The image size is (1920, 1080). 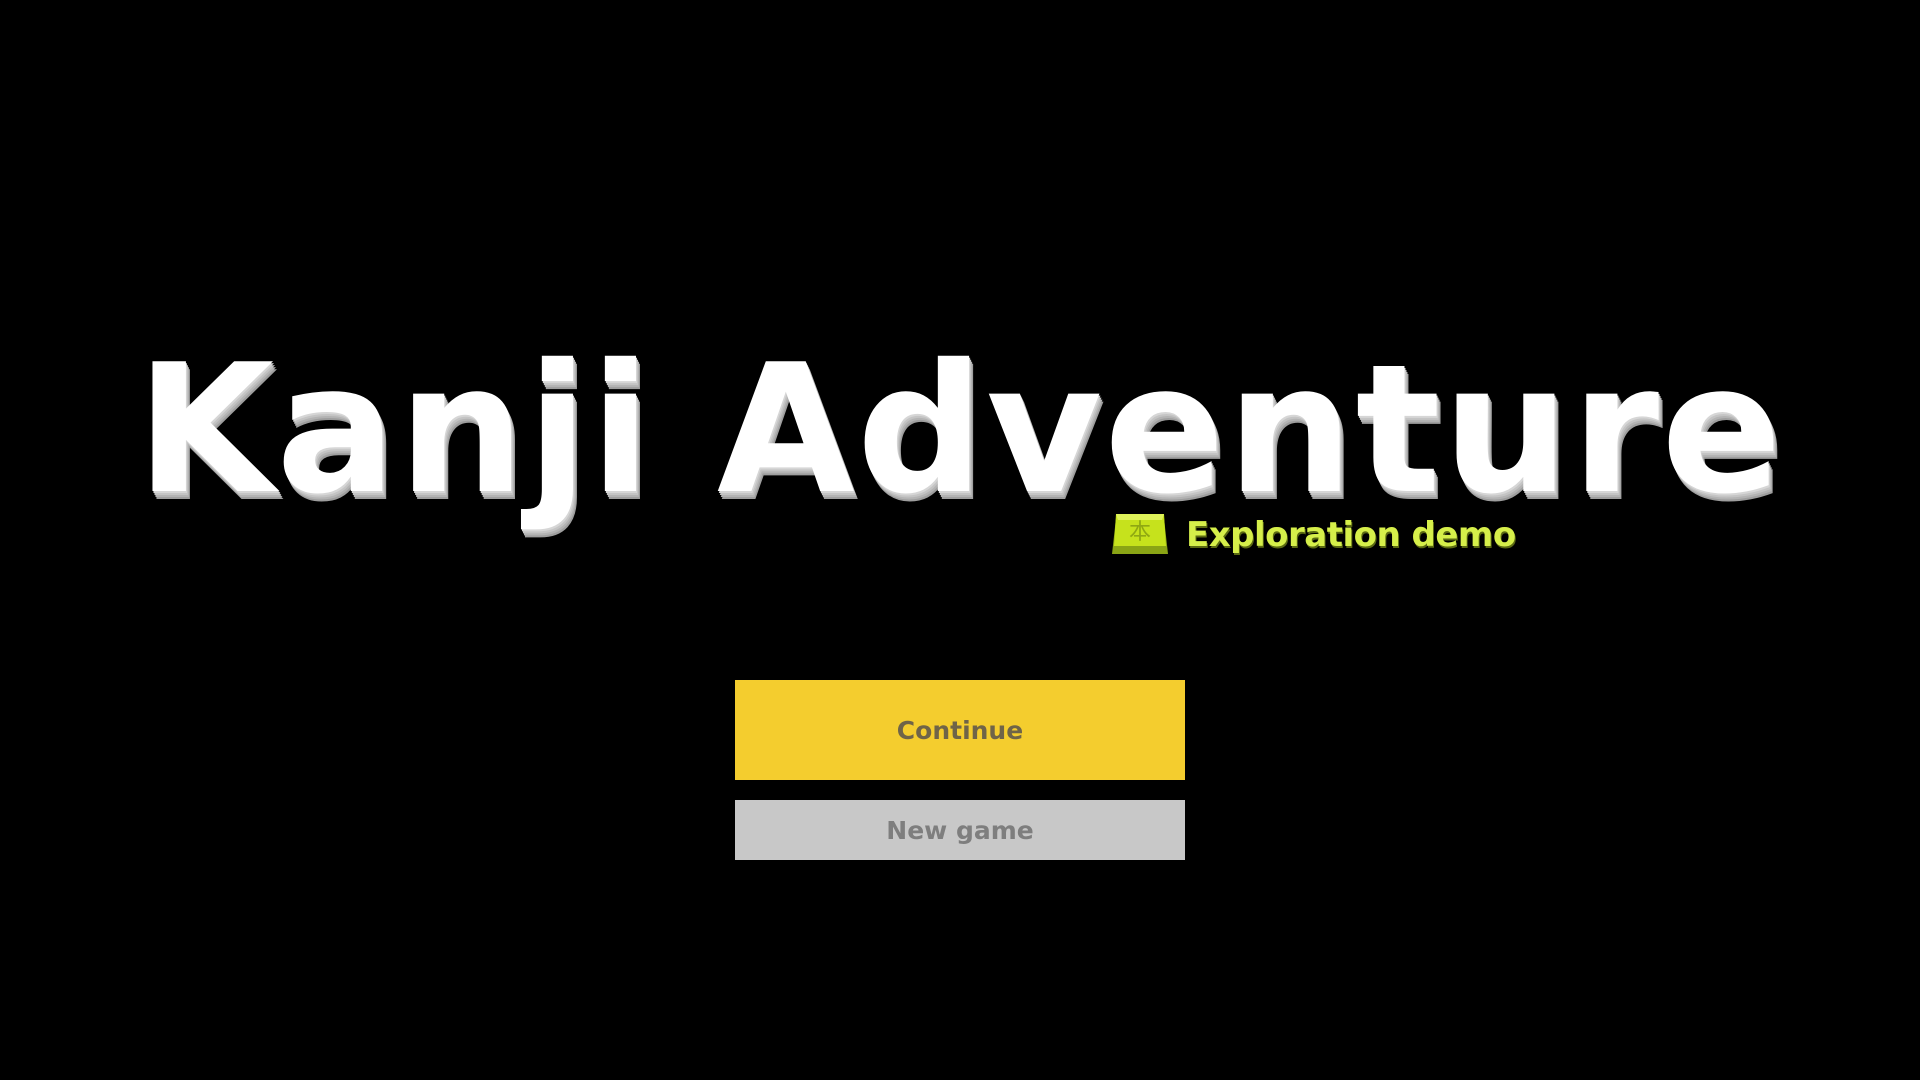 I want to click on new-game-button: New game, so click(x=960, y=830).